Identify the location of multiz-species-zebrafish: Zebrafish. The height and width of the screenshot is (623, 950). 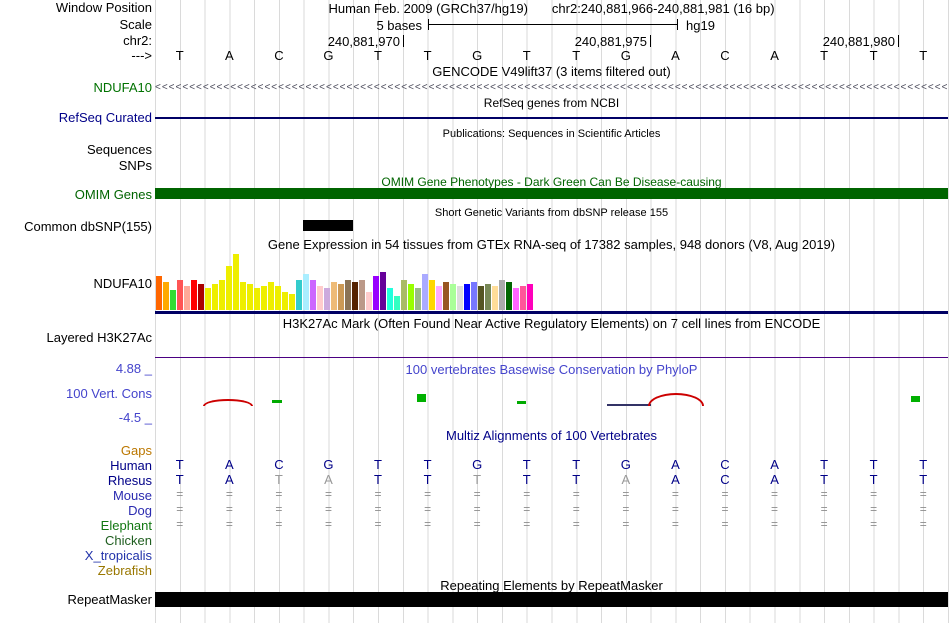
(125, 570).